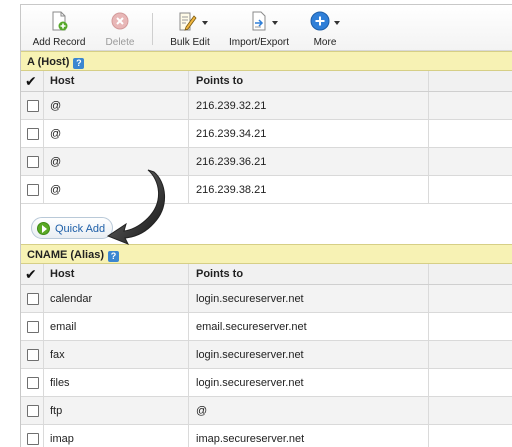  I want to click on quick-add-label: Quick Add, so click(80, 229).